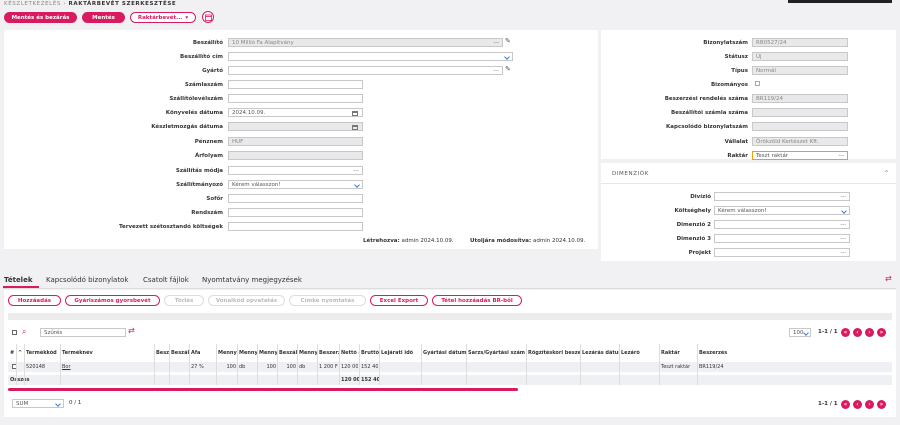 This screenshot has height=425, width=900. I want to click on plate-input, so click(295, 212).